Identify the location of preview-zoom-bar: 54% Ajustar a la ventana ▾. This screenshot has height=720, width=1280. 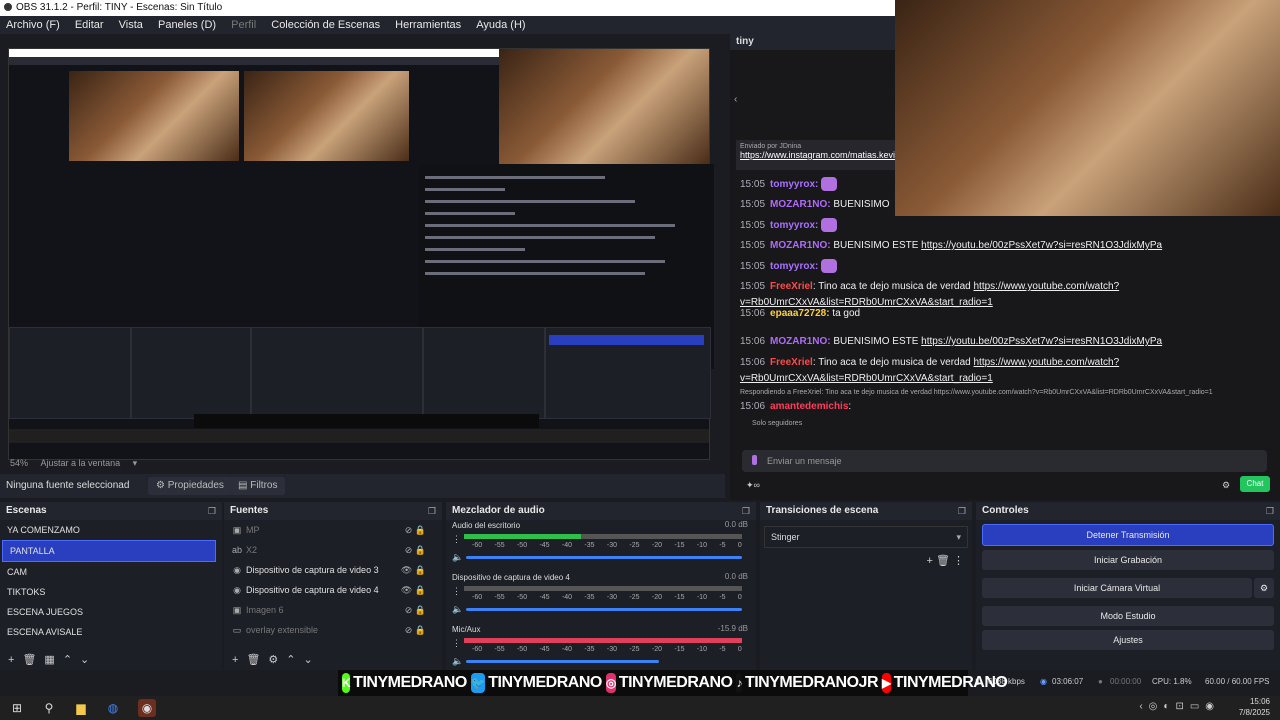
(362, 463).